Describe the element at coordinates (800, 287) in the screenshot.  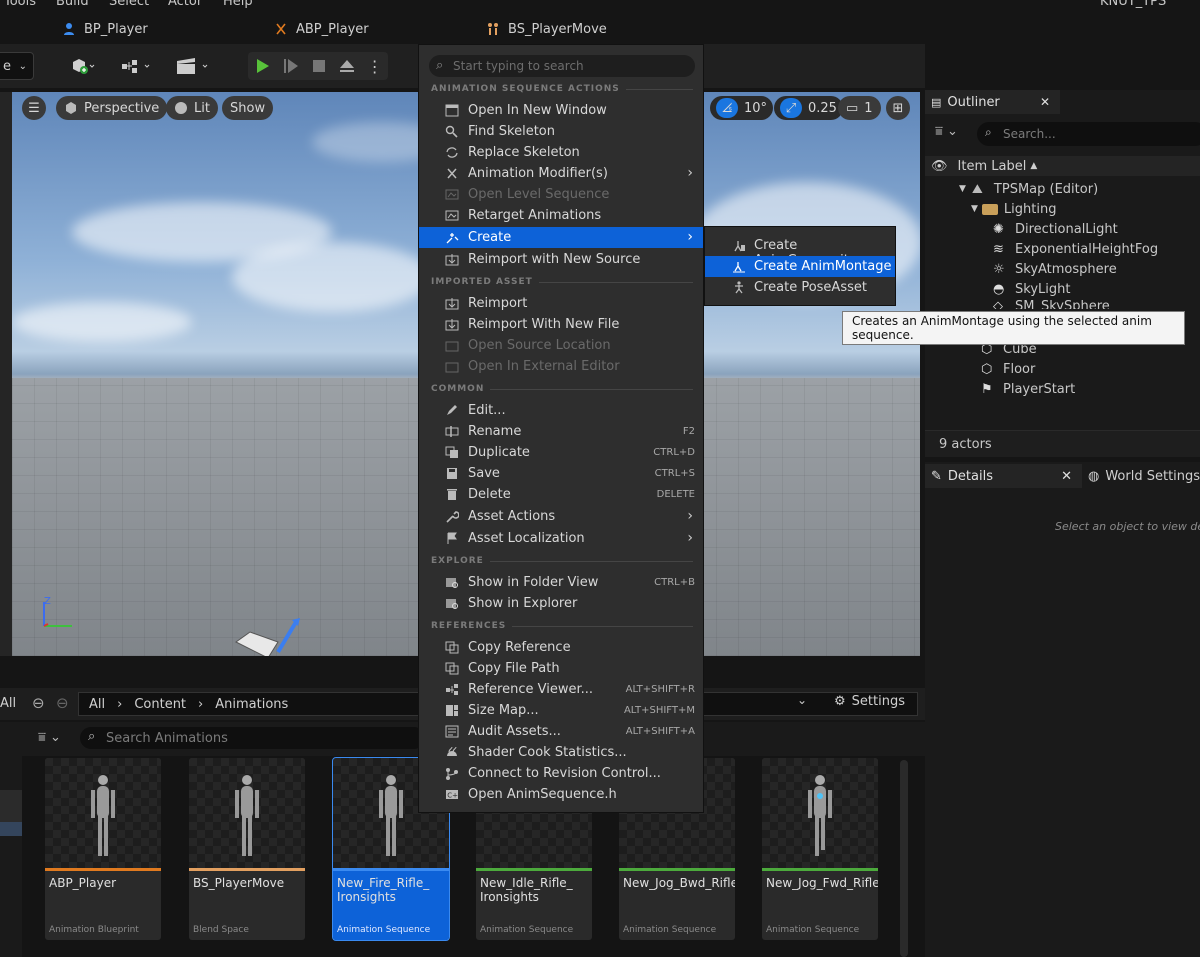
I see `submenu-item-create-poseasset: Create PoseAsset` at that location.